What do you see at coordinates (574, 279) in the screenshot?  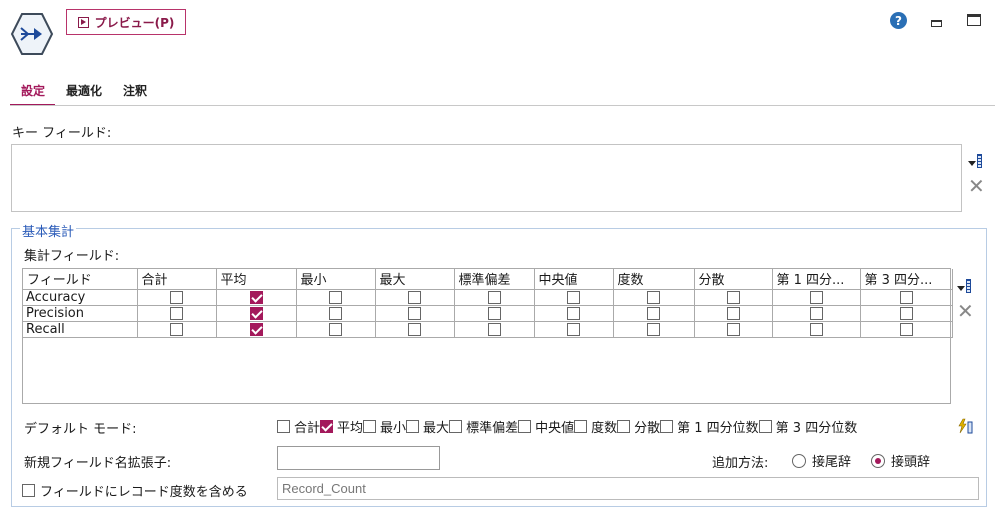 I see `col-header-median: 中央値` at bounding box center [574, 279].